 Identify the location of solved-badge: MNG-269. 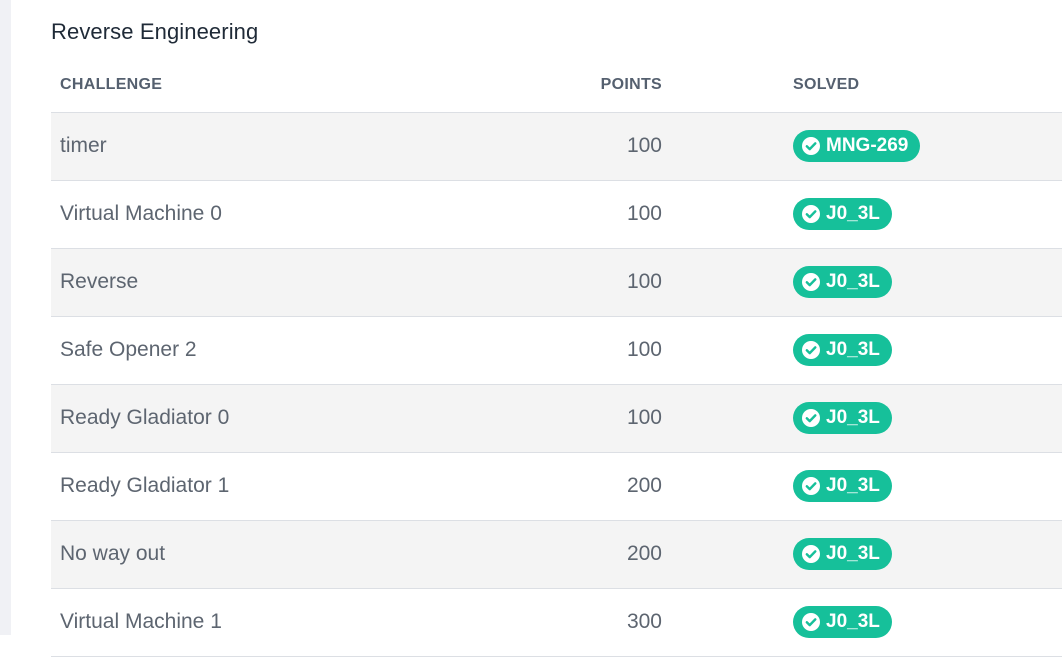
(857, 146).